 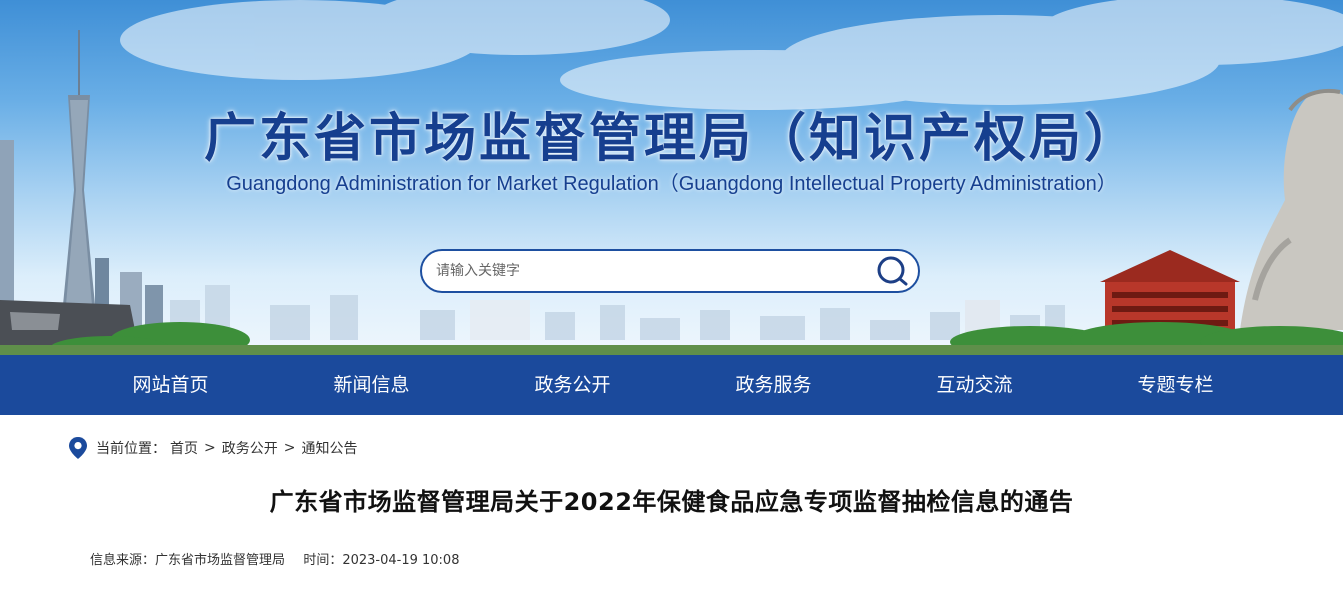 I want to click on nav-item-home: 网站首页, so click(x=170, y=385).